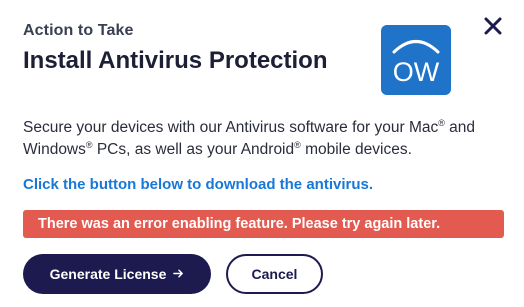 This screenshot has width=524, height=307. I want to click on cancel-label: Cancel, so click(274, 274).